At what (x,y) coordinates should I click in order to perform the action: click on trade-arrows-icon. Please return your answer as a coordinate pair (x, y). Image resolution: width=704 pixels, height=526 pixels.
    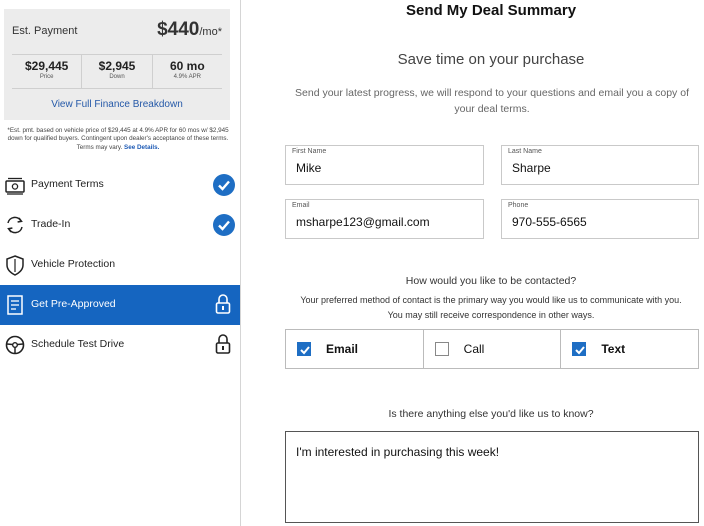
    Looking at the image, I should click on (15, 225).